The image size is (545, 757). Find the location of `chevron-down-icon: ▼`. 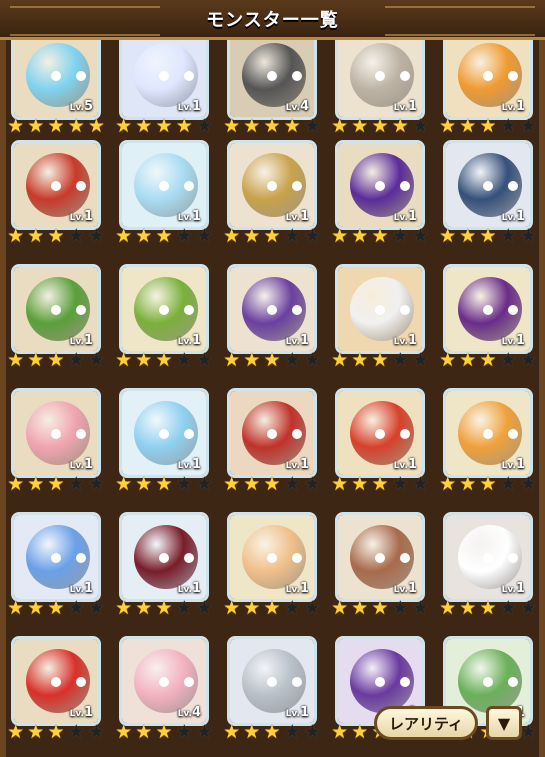

chevron-down-icon: ▼ is located at coordinates (504, 723).